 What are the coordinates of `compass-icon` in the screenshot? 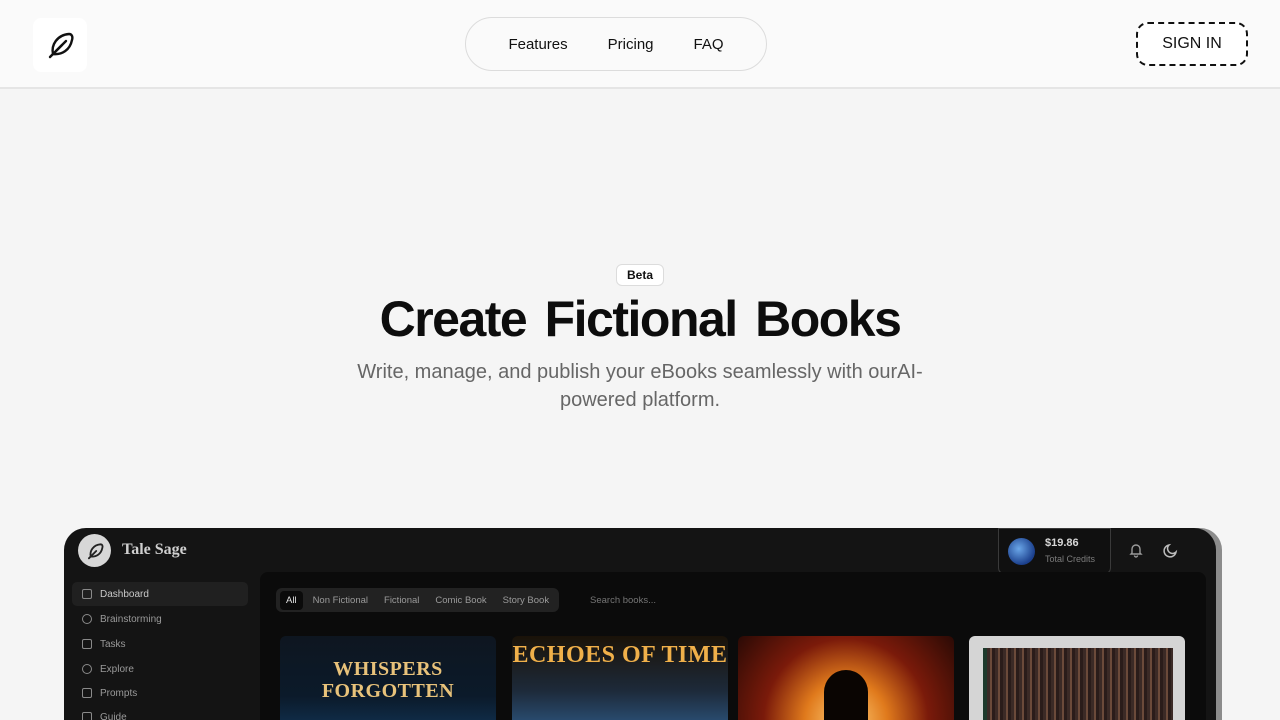 It's located at (87, 669).